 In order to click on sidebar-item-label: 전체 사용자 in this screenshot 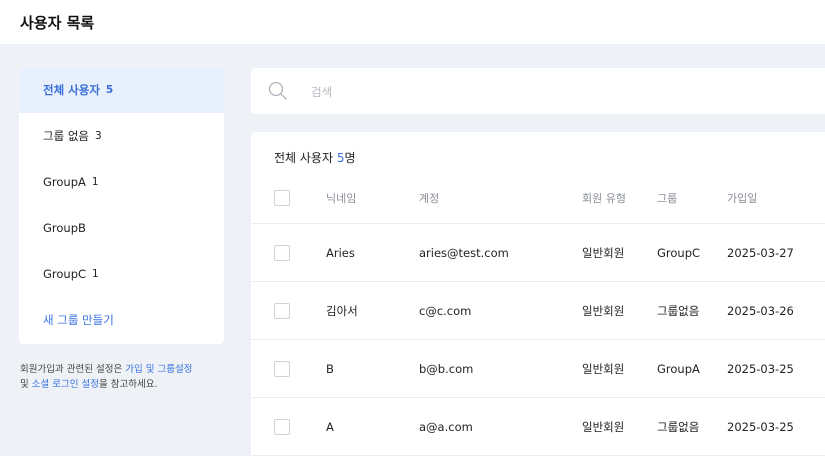, I will do `click(71, 90)`.